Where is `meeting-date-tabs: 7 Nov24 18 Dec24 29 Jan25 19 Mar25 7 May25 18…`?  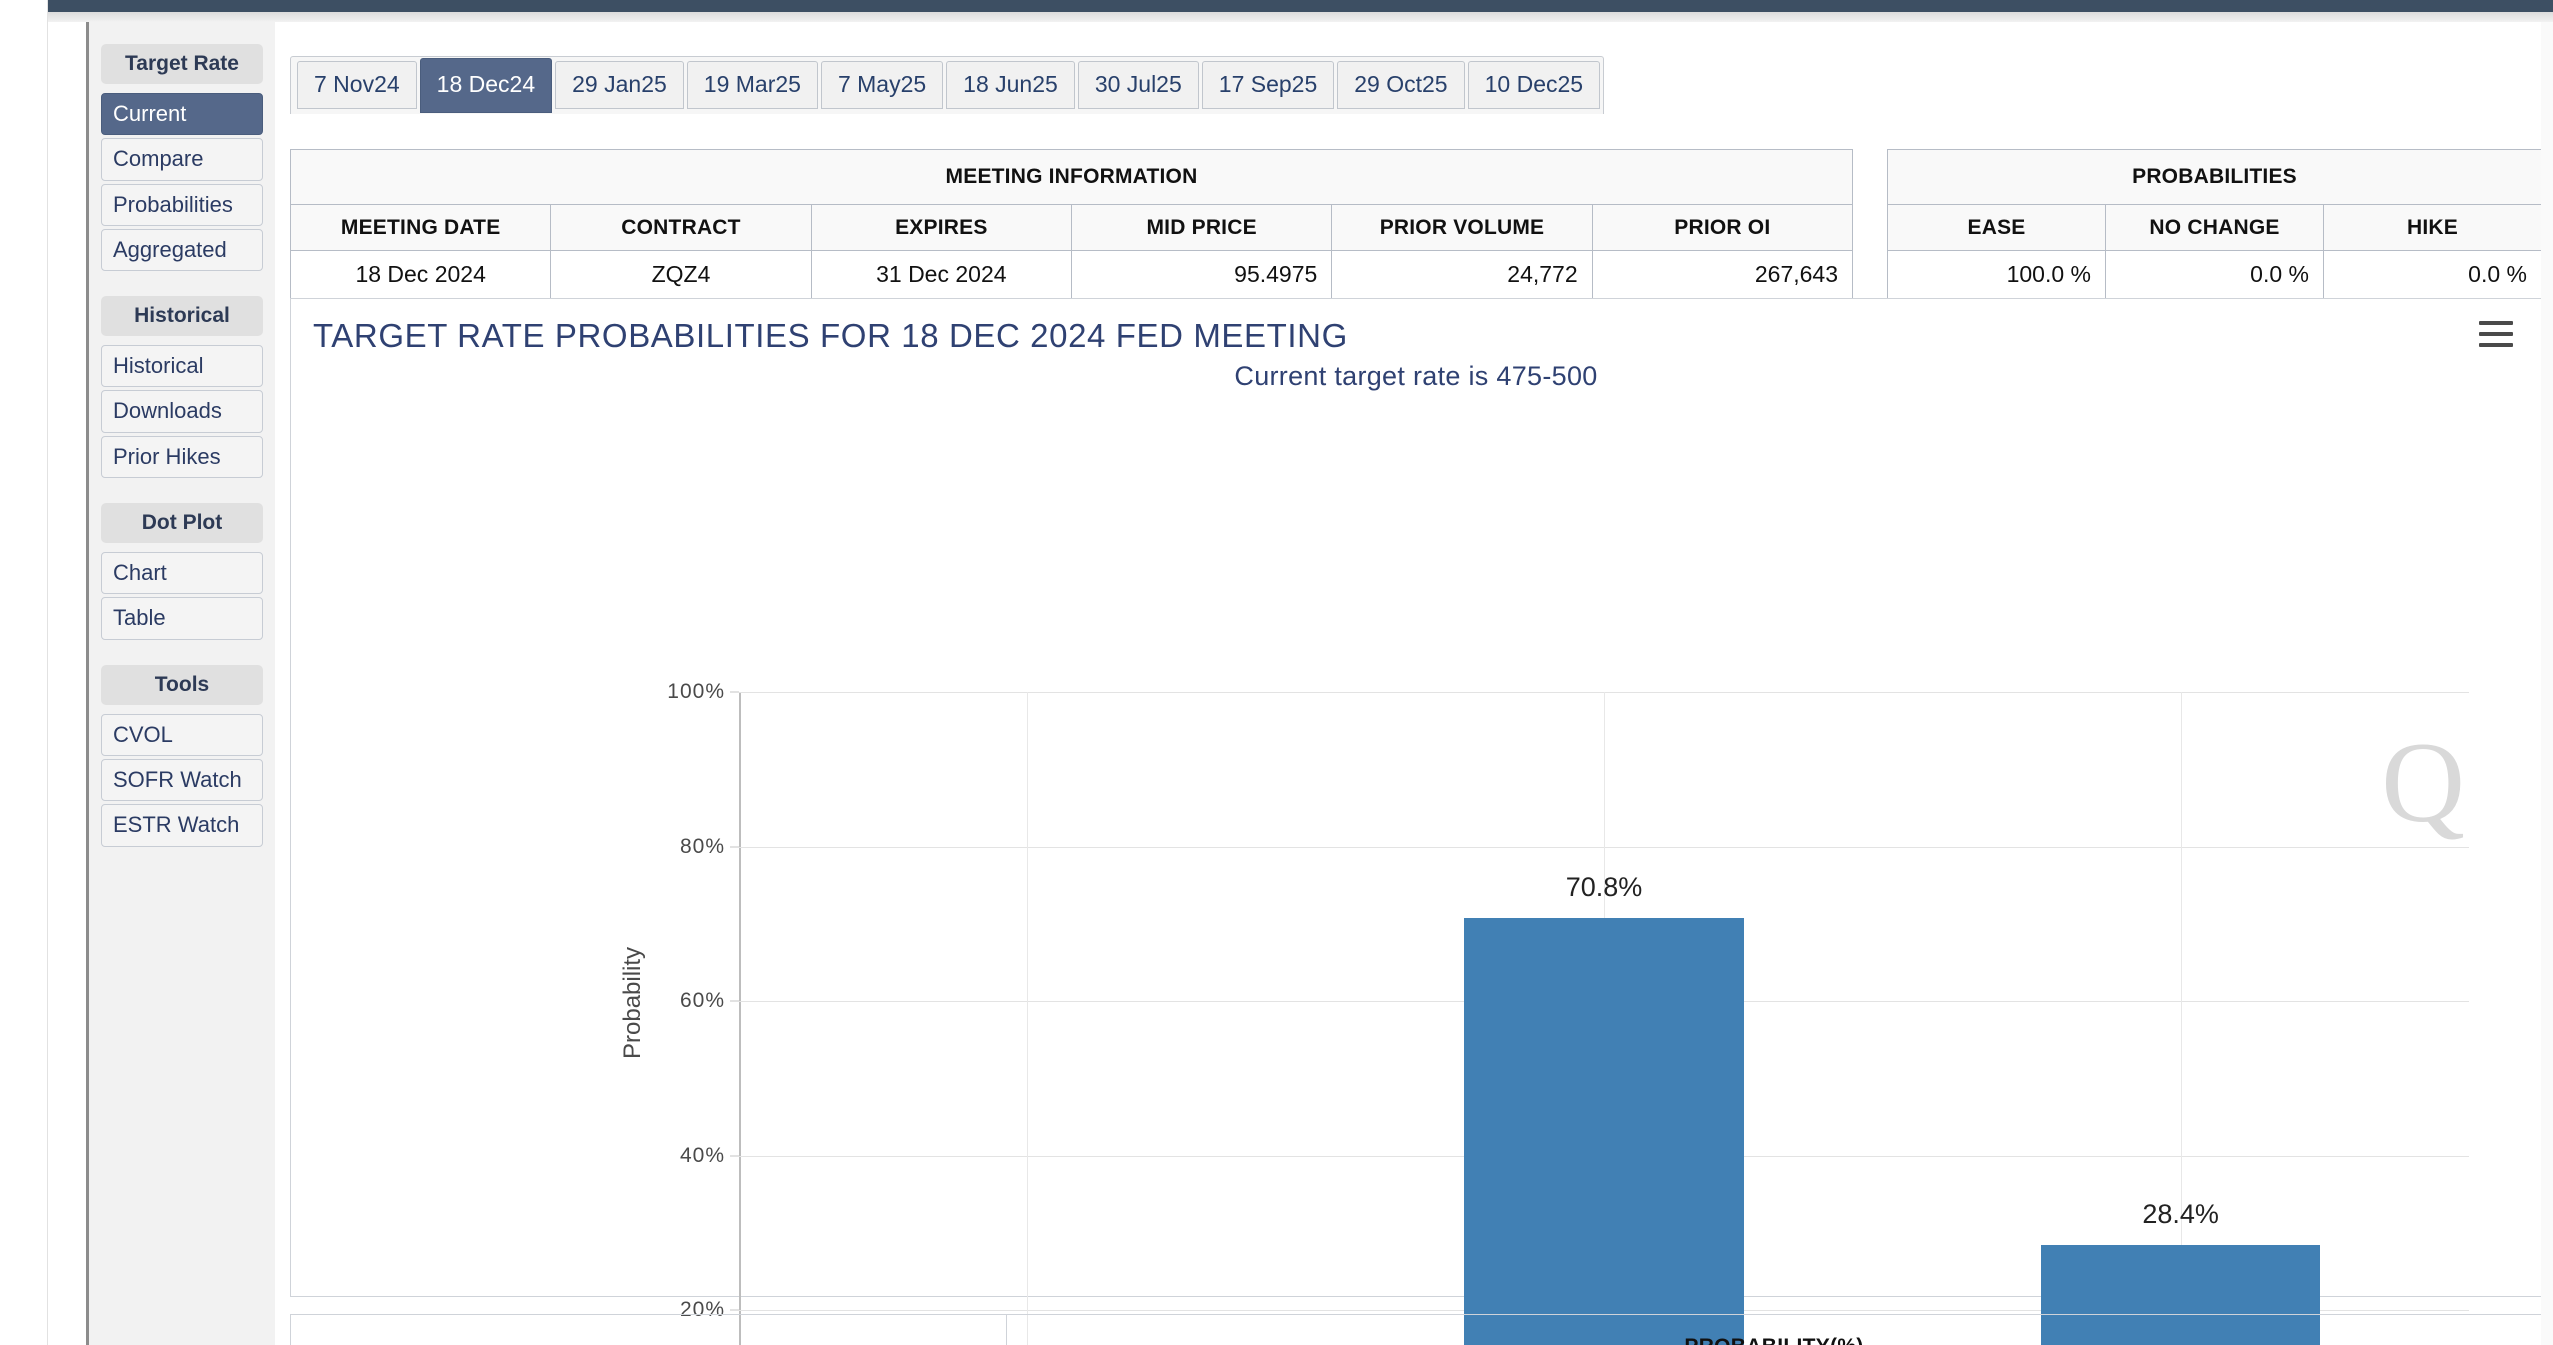 meeting-date-tabs: 7 Nov24 18 Dec24 29 Jan25 19 Mar25 7 May25 18… is located at coordinates (947, 85).